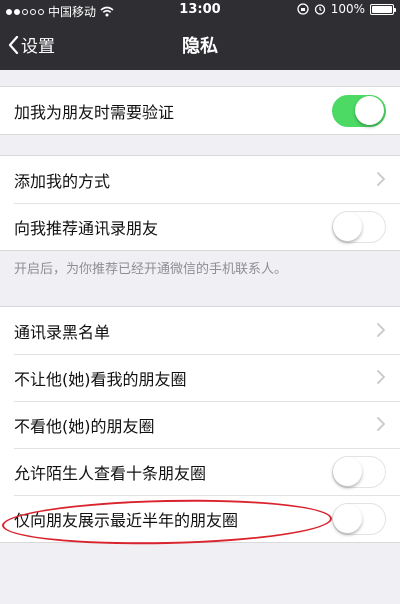 The width and height of the screenshot is (400, 604). I want to click on battery-icon, so click(383, 9).